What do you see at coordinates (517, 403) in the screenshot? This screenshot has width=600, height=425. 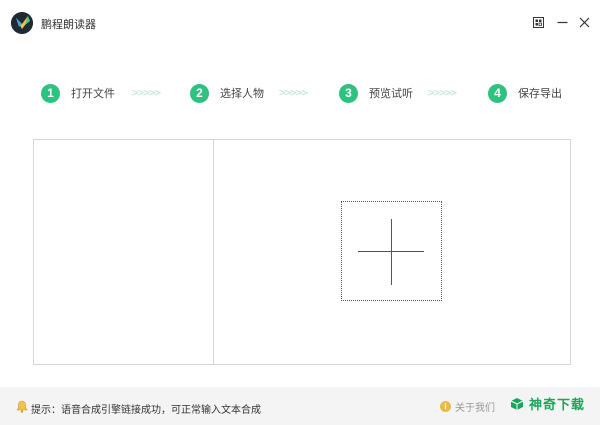 I see `watermark-box-icon` at bounding box center [517, 403].